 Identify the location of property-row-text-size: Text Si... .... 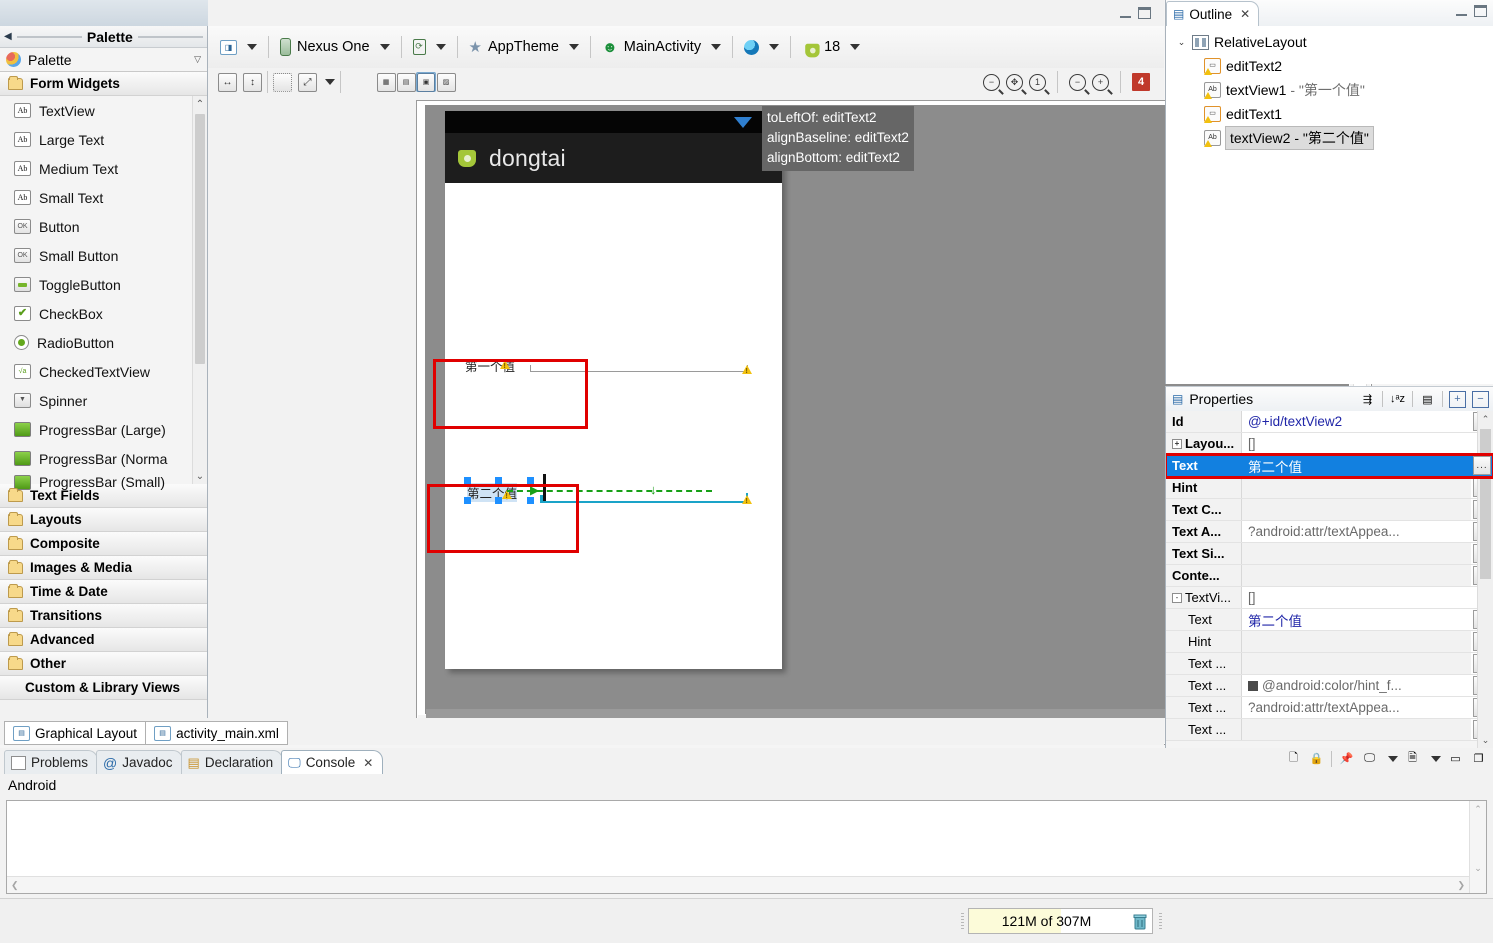
(1329, 554).